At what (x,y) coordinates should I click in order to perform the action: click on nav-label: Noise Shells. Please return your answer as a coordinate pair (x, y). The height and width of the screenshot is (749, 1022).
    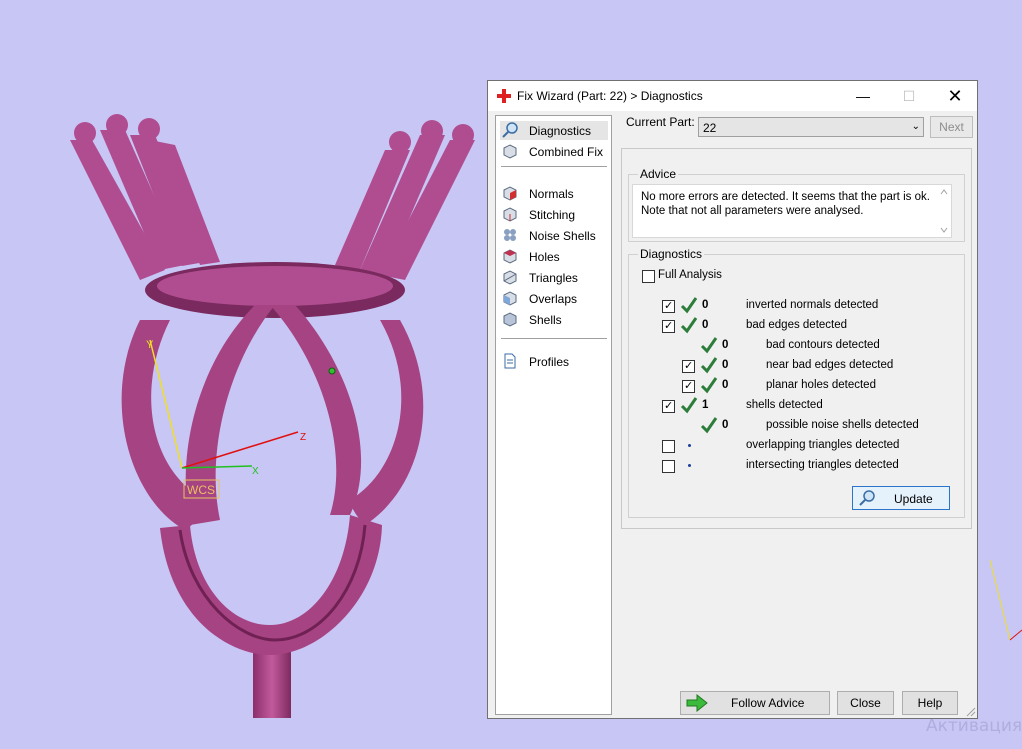
    Looking at the image, I should click on (562, 236).